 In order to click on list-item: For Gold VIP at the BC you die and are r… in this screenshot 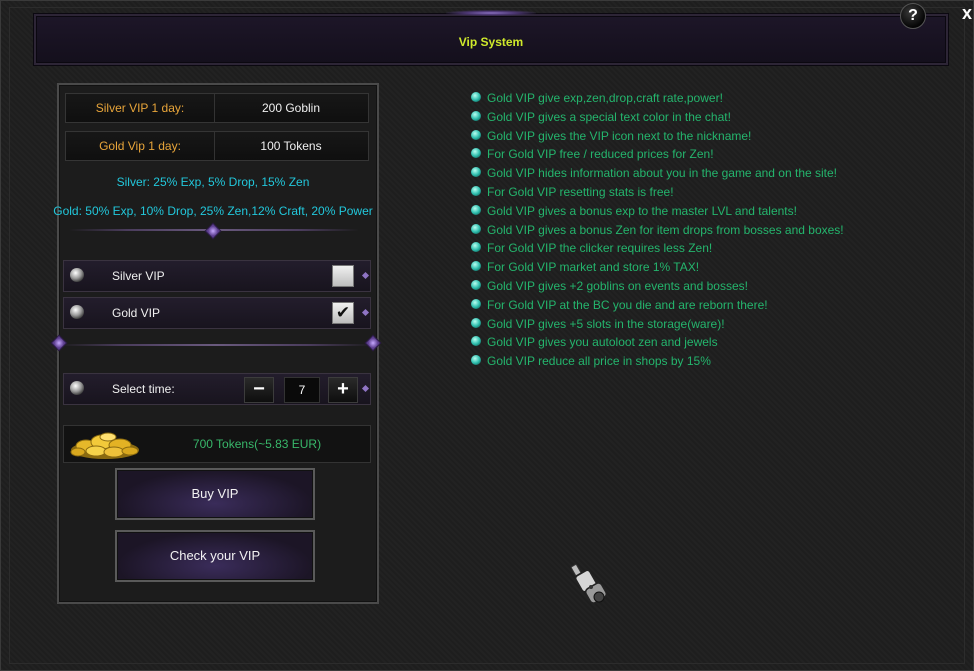, I will do `click(706, 305)`.